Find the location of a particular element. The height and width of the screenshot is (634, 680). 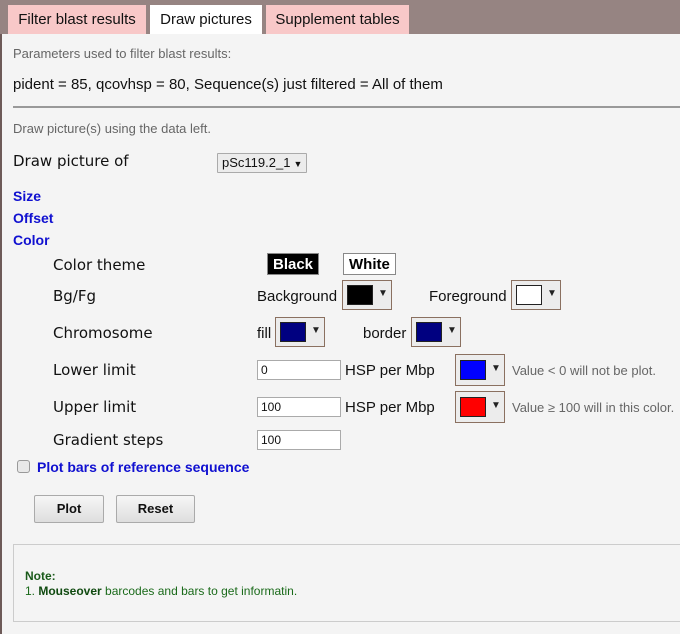

fill-label: fill is located at coordinates (264, 333).